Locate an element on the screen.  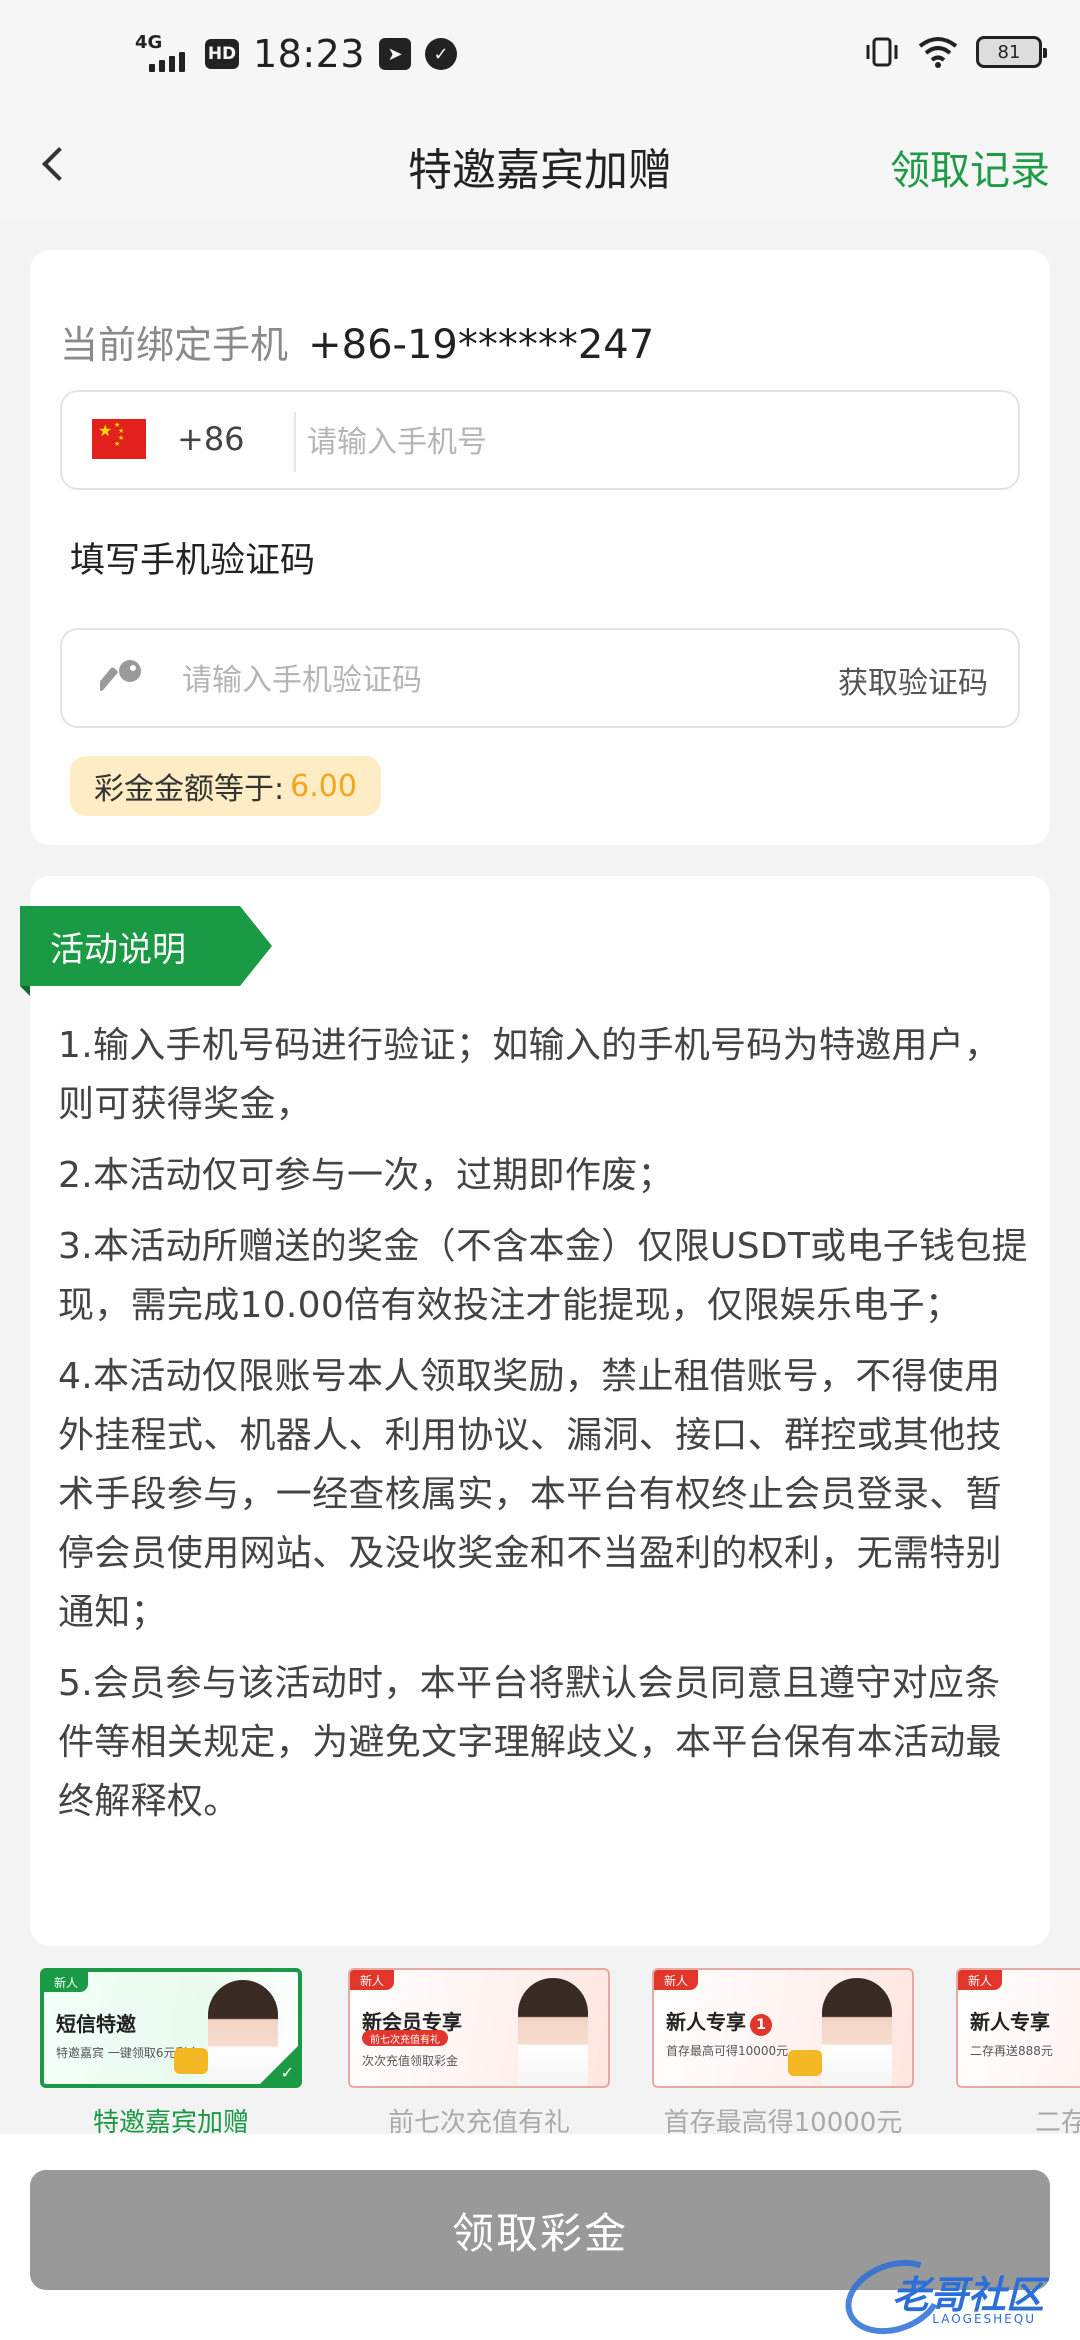
field-divider is located at coordinates (295, 442).